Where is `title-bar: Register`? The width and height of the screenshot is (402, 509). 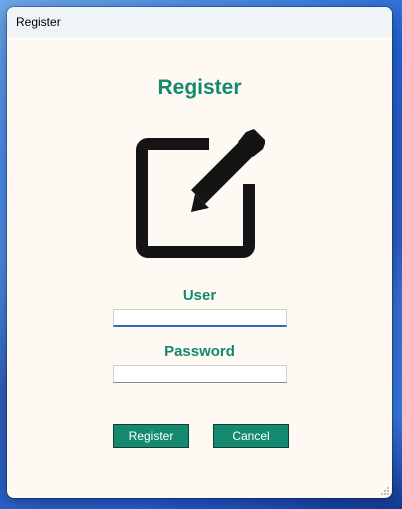
title-bar: Register is located at coordinates (199, 22).